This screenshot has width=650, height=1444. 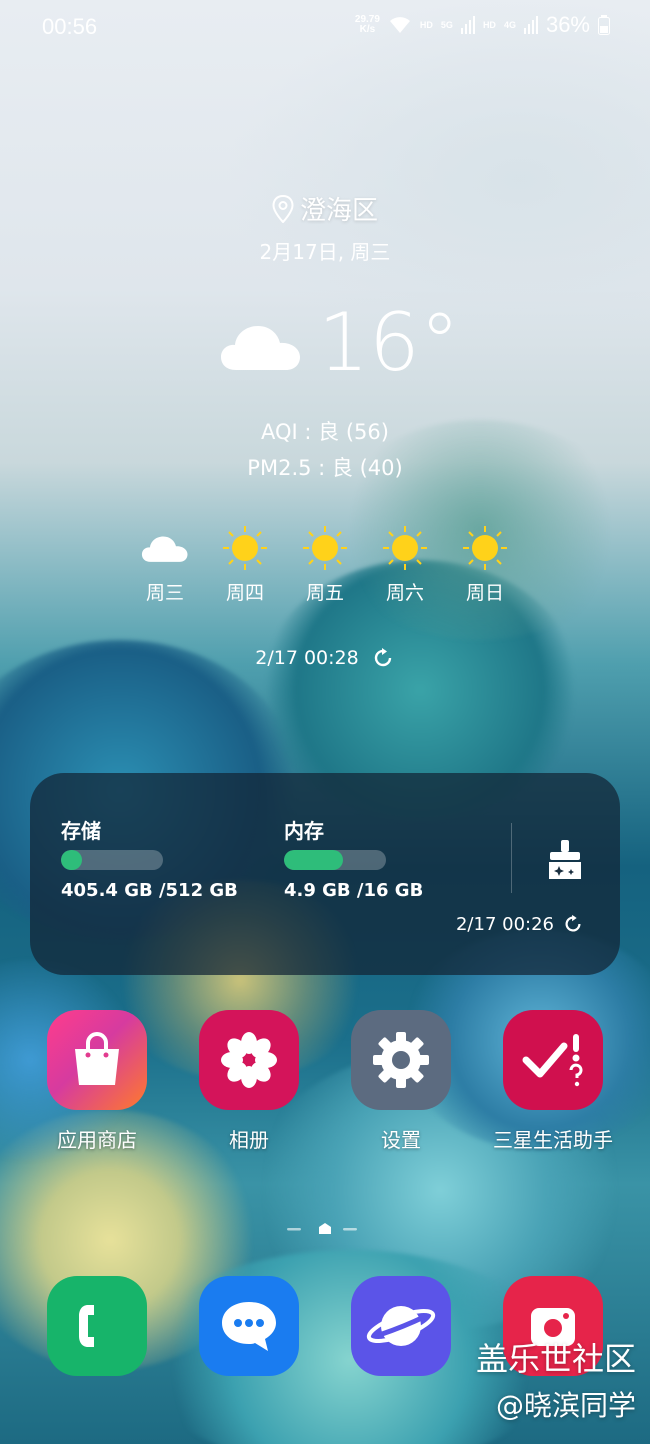 I want to click on app-label: 应用商店, so click(x=97, y=1140).